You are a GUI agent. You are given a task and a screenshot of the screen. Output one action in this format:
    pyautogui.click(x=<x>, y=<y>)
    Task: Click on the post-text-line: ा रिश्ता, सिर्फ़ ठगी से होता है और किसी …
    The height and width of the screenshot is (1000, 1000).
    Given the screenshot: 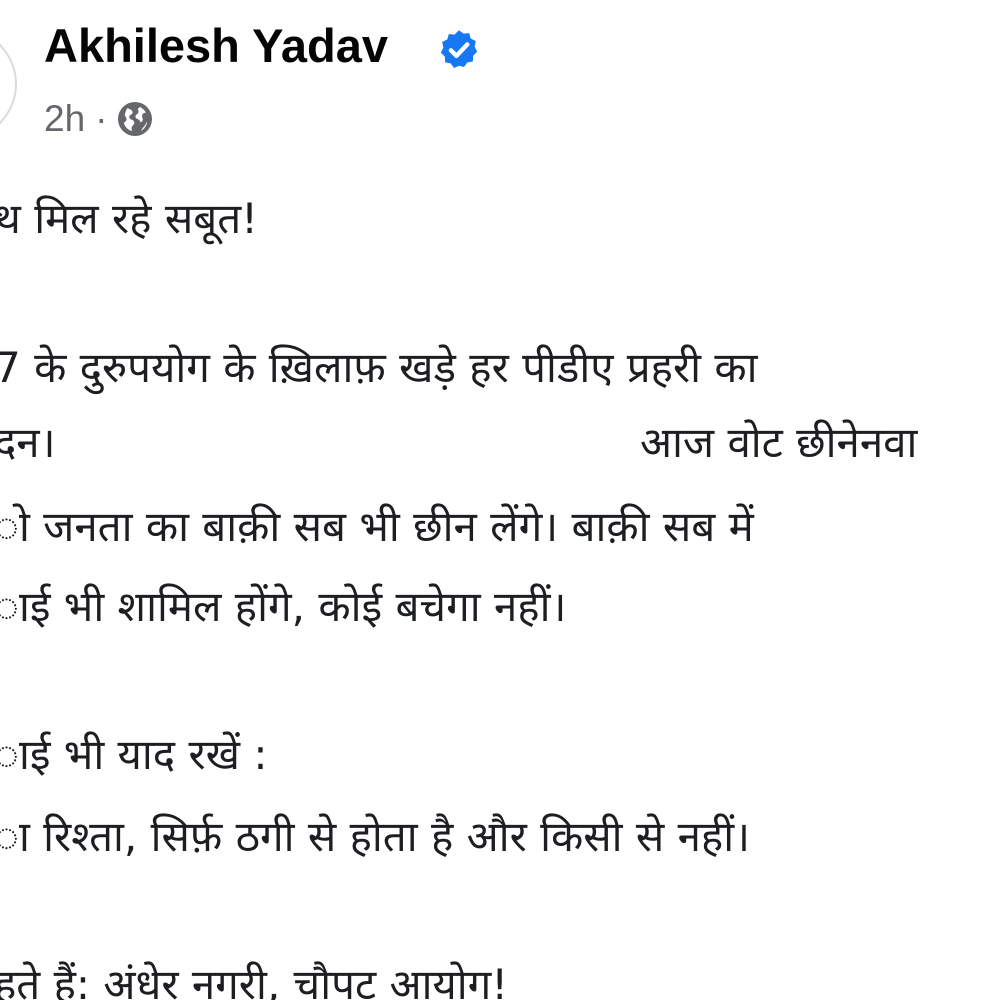 What is the action you would take?
    pyautogui.click(x=375, y=836)
    